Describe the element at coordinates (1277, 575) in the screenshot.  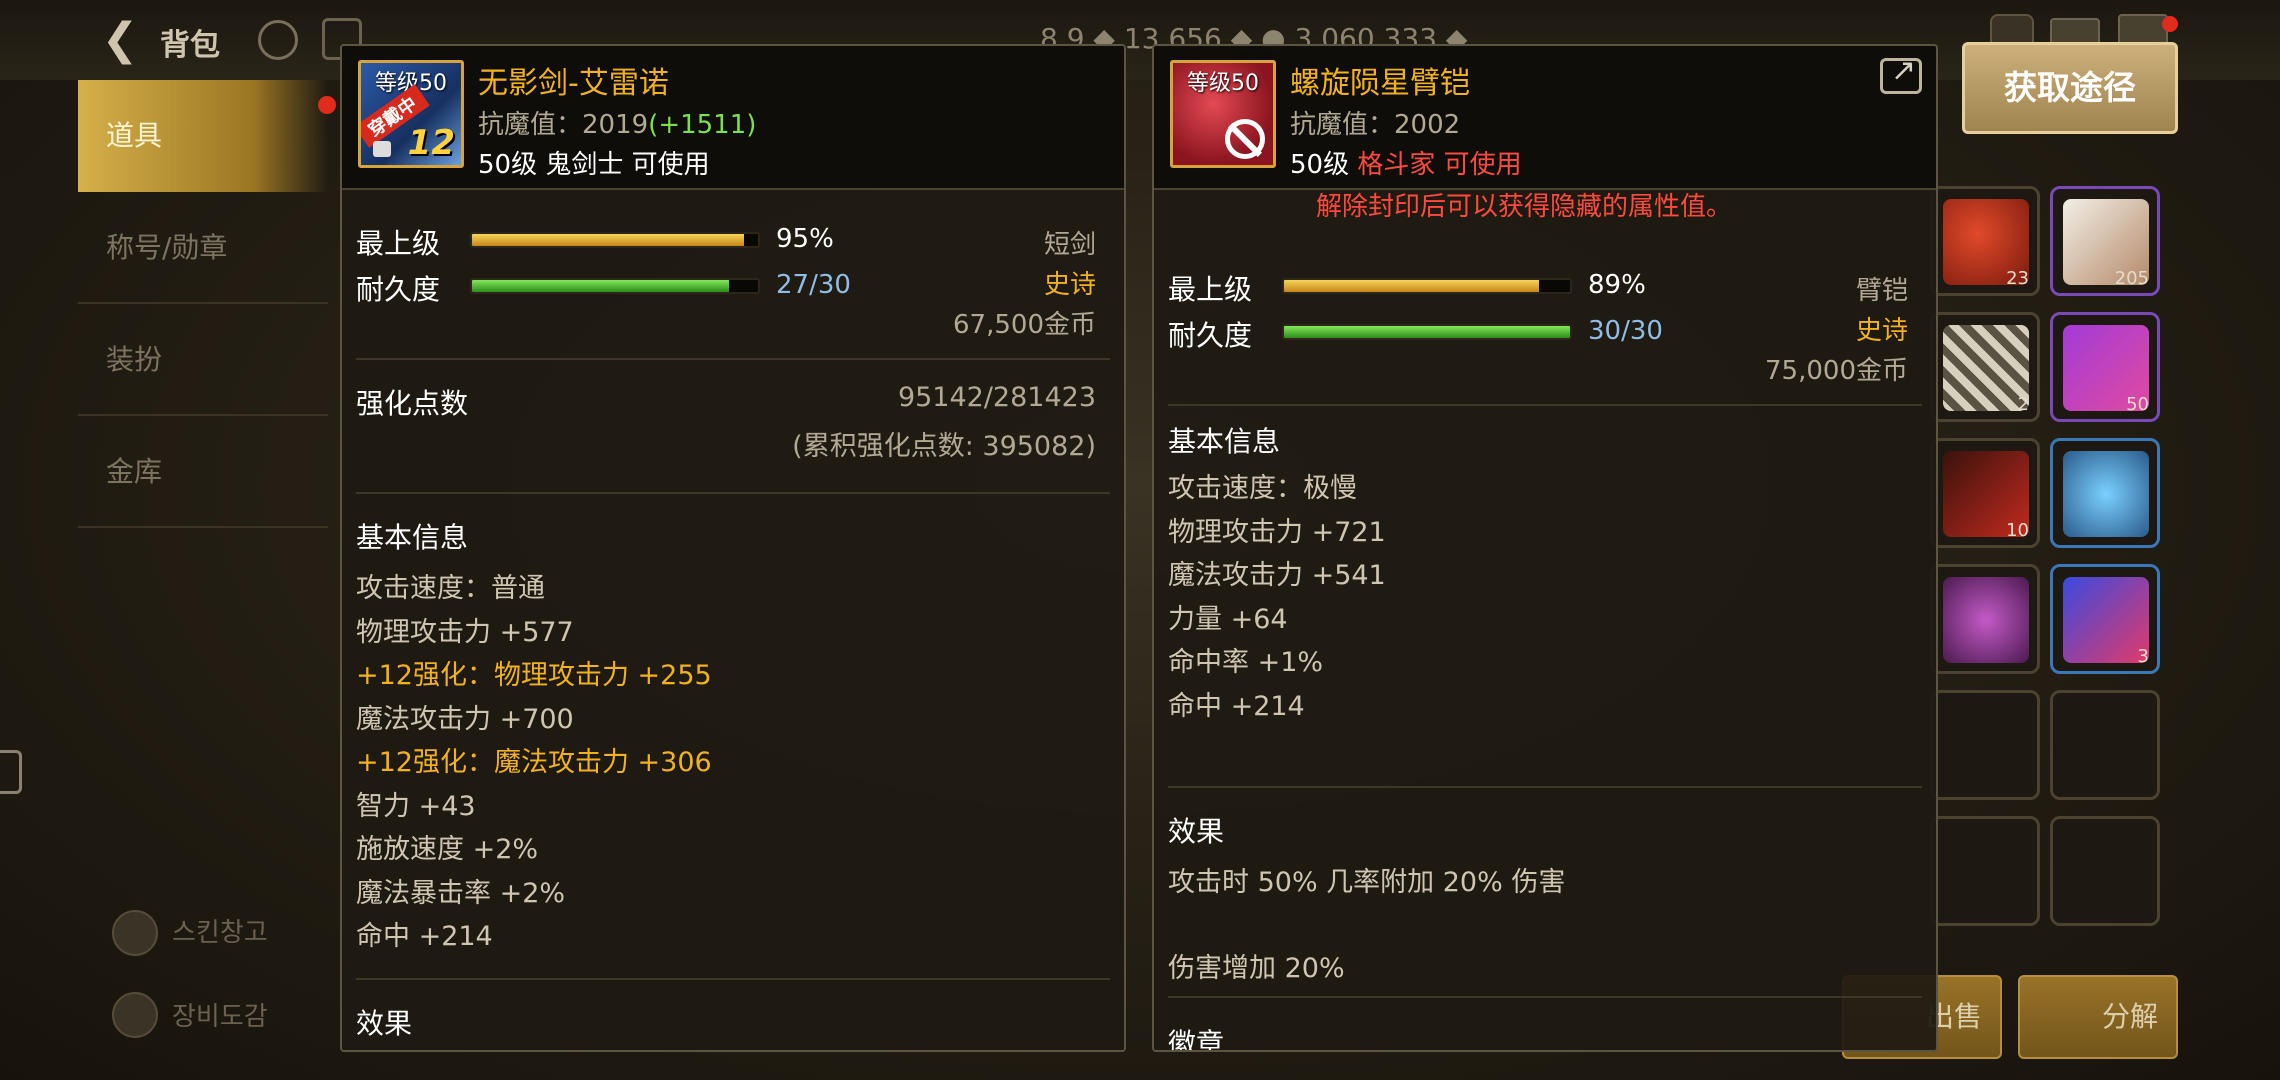
I see `stat-line: 魔法攻击力 +541` at that location.